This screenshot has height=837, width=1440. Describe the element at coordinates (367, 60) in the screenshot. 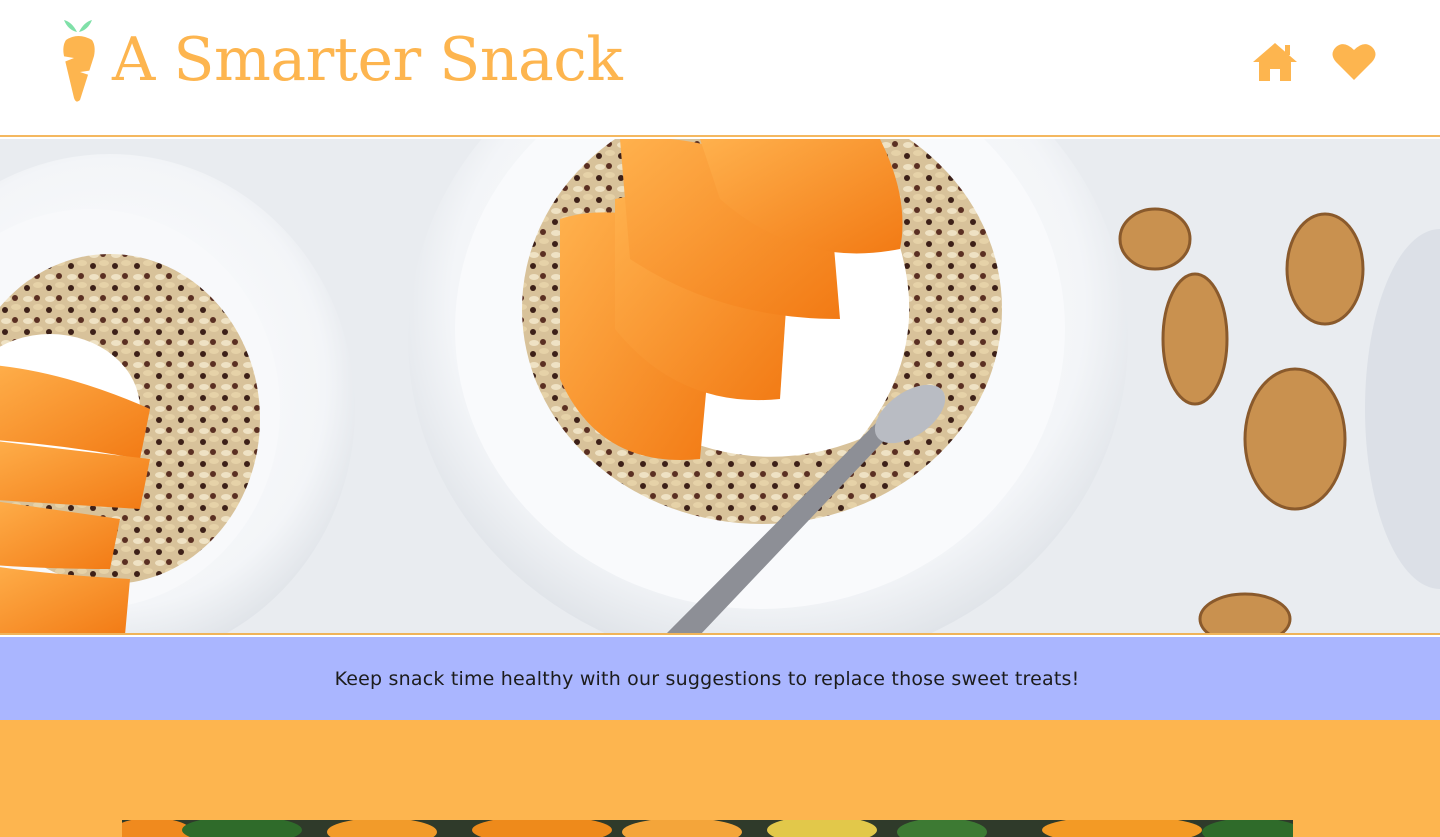

I see `site-title: A Smarter Snack` at that location.